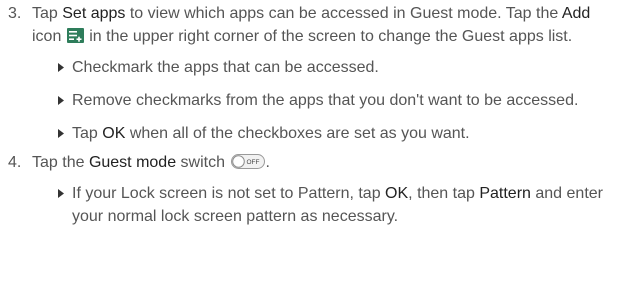 This screenshot has height=305, width=632. What do you see at coordinates (15, 13) in the screenshot?
I see `step-number: 3.` at bounding box center [15, 13].